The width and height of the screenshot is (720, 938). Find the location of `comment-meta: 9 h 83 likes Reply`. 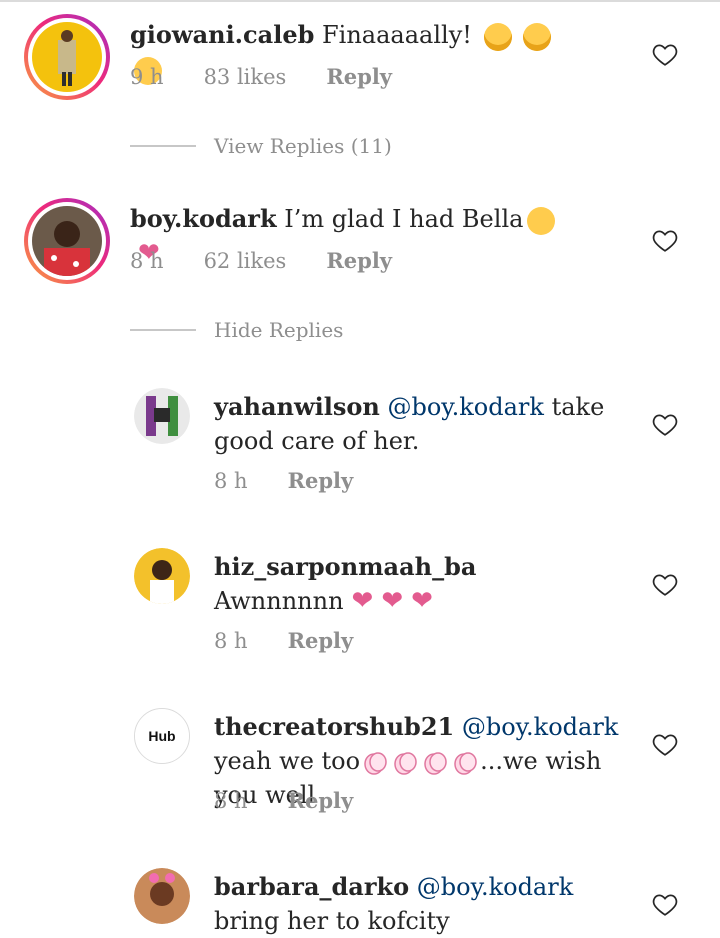

comment-meta: 9 h 83 likes Reply is located at coordinates (261, 76).